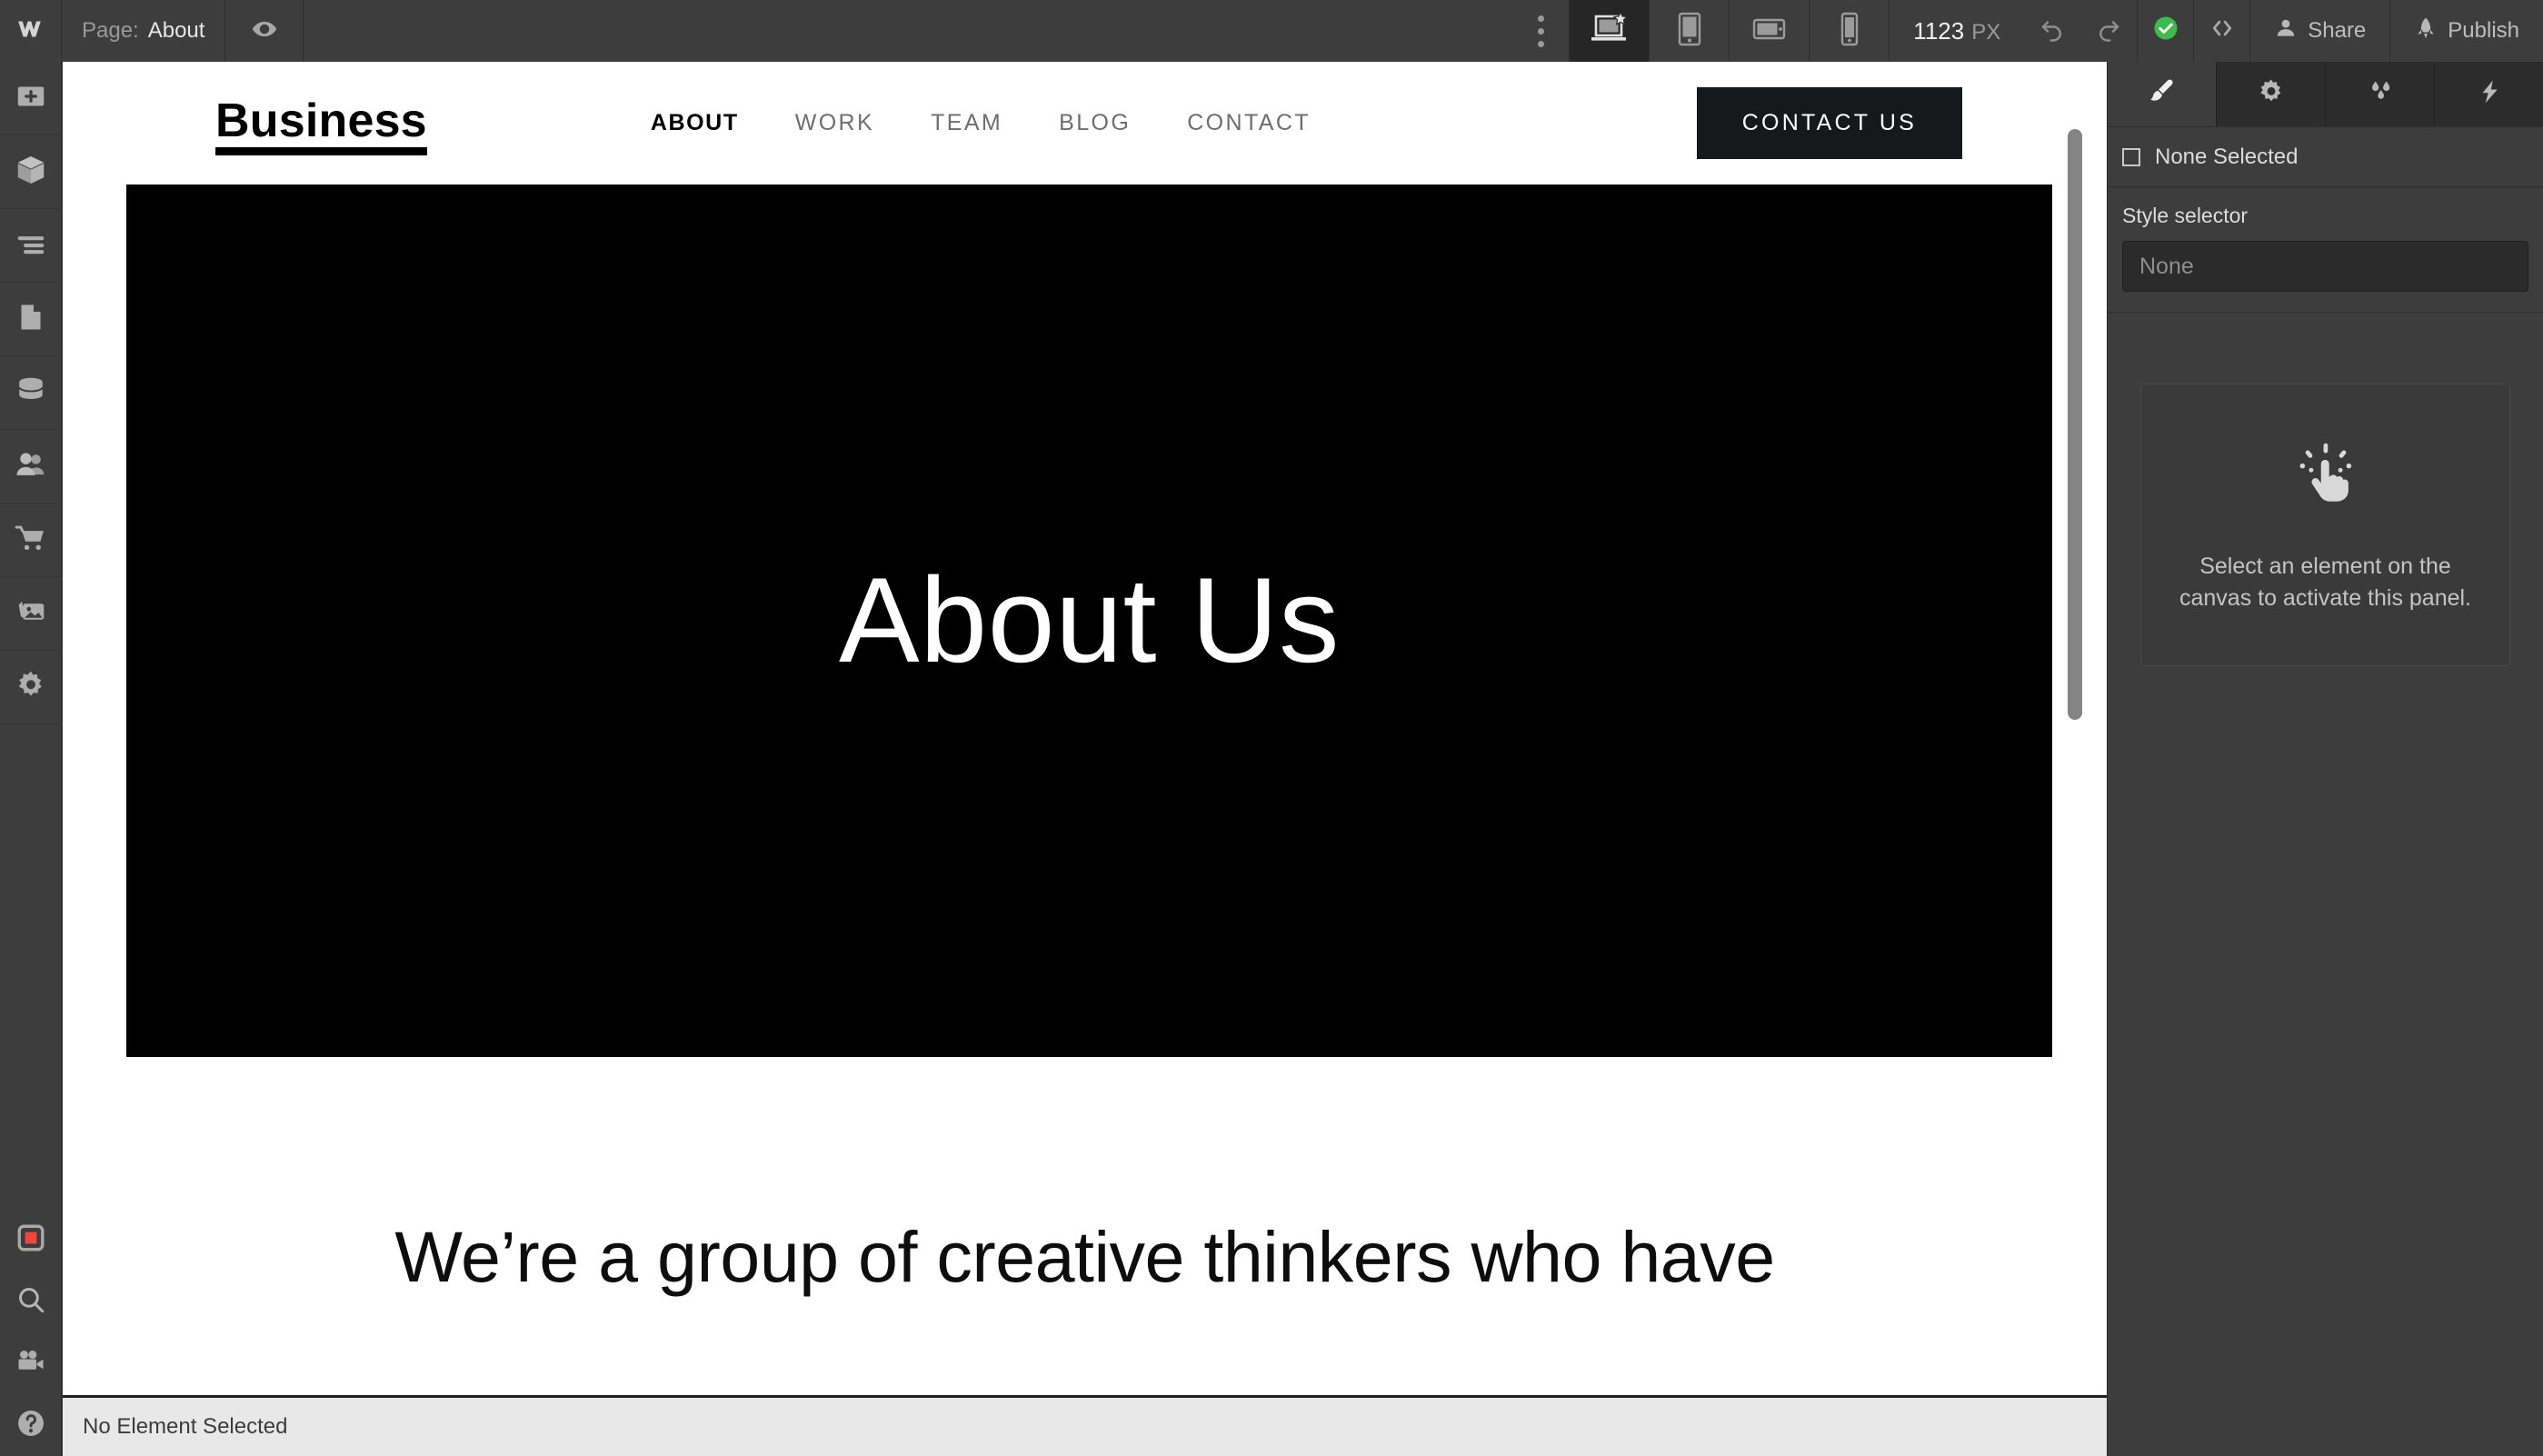  Describe the element at coordinates (2484, 31) in the screenshot. I see `publish-label: Publish` at that location.